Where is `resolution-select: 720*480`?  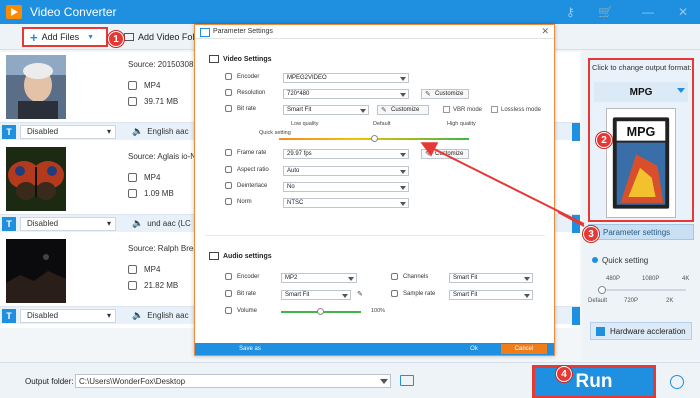 resolution-select: 720*480 is located at coordinates (346, 94).